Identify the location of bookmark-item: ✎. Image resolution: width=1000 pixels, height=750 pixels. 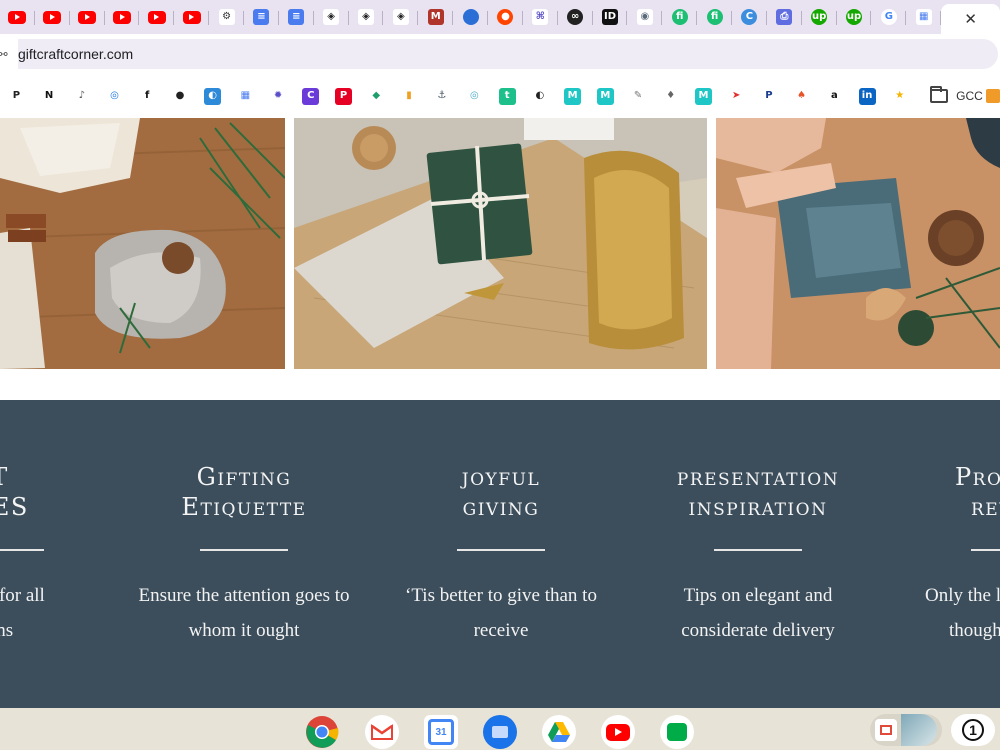
(638, 96).